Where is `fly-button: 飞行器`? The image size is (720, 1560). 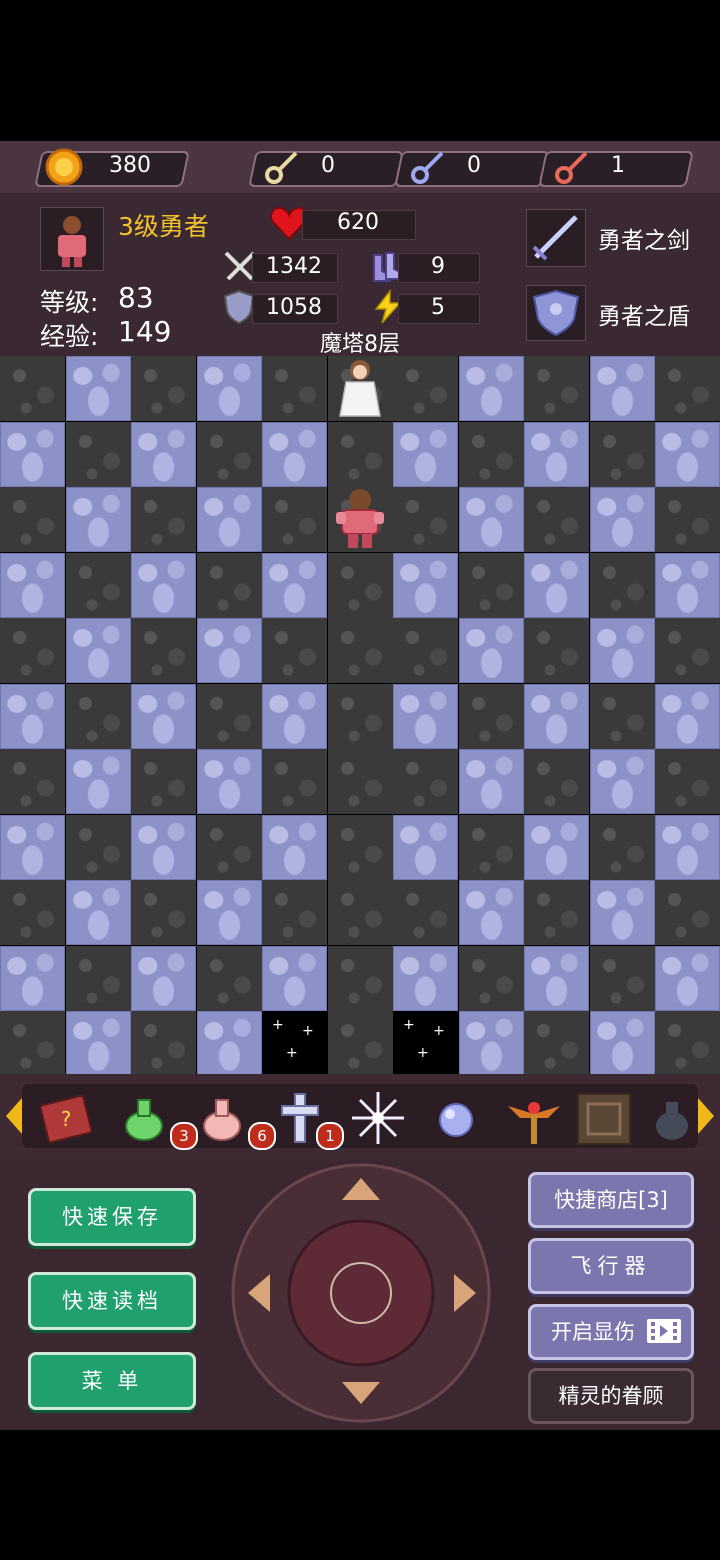 fly-button: 飞行器 is located at coordinates (611, 1266).